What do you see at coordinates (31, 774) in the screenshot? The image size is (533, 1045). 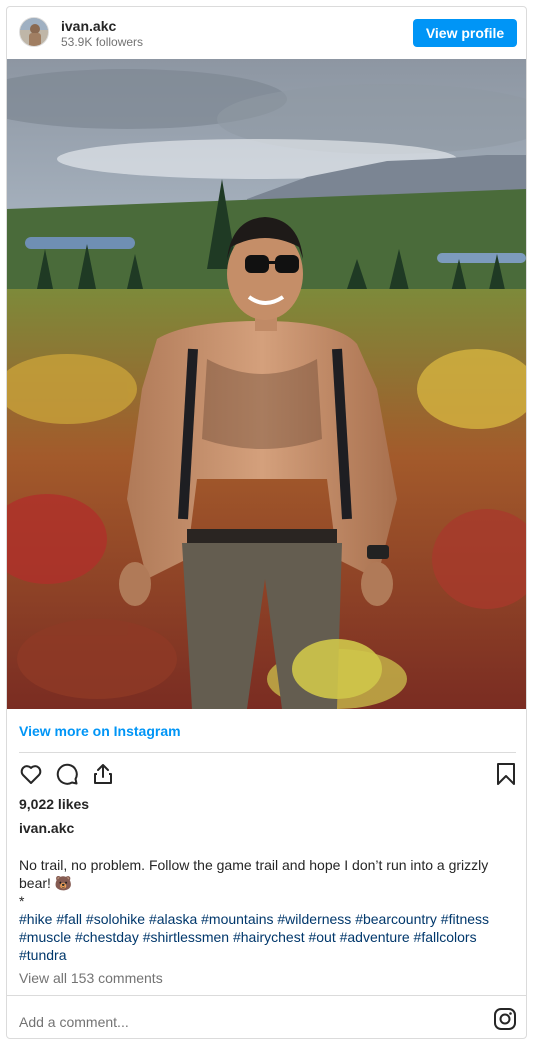 I see `heart-icon` at bounding box center [31, 774].